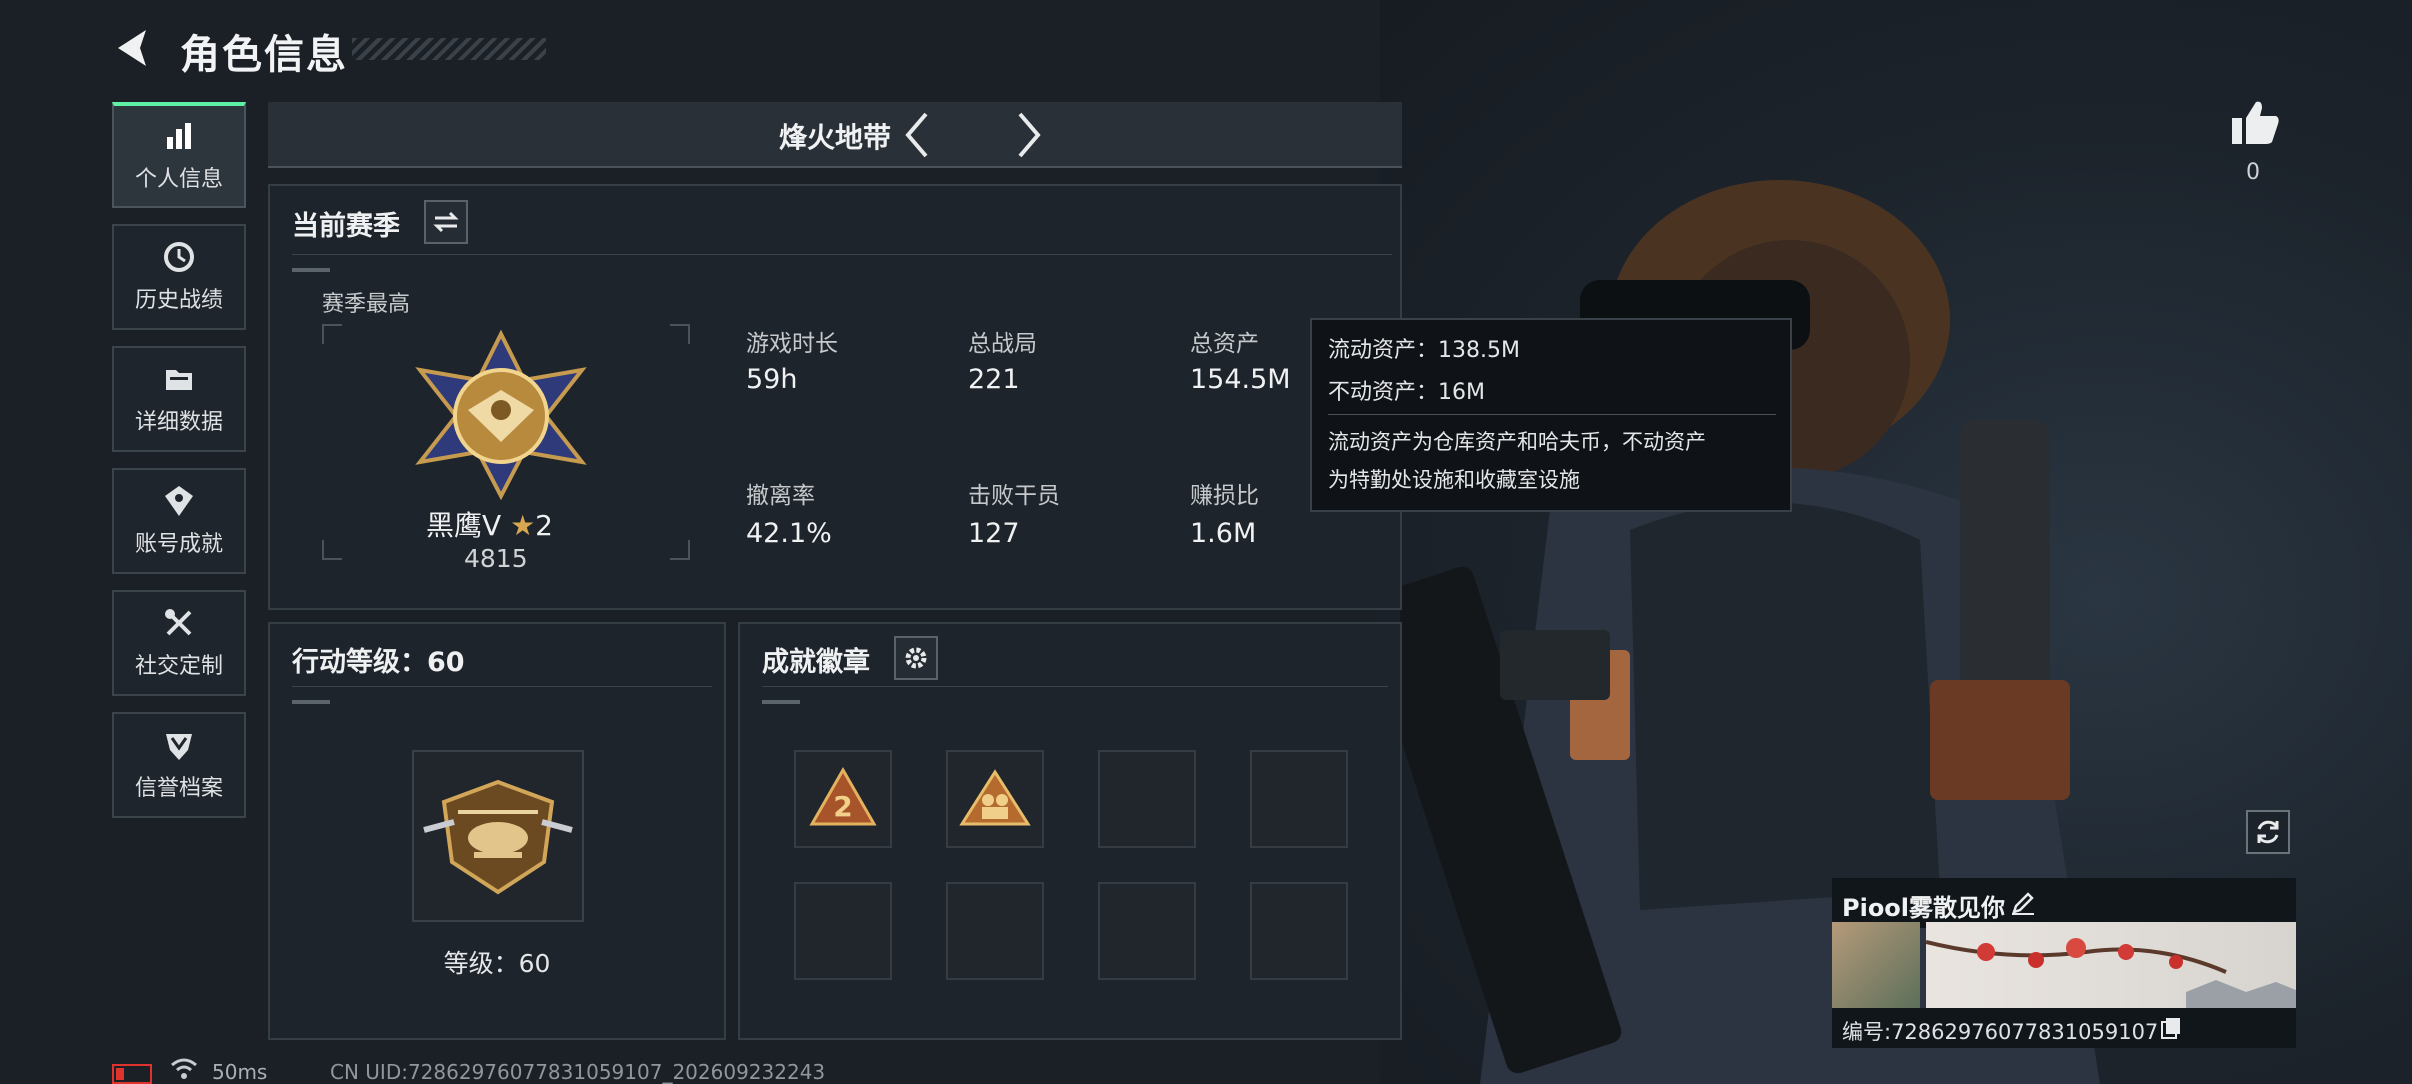  Describe the element at coordinates (497, 963) in the screenshot. I see `level-text: 等级：60` at that location.